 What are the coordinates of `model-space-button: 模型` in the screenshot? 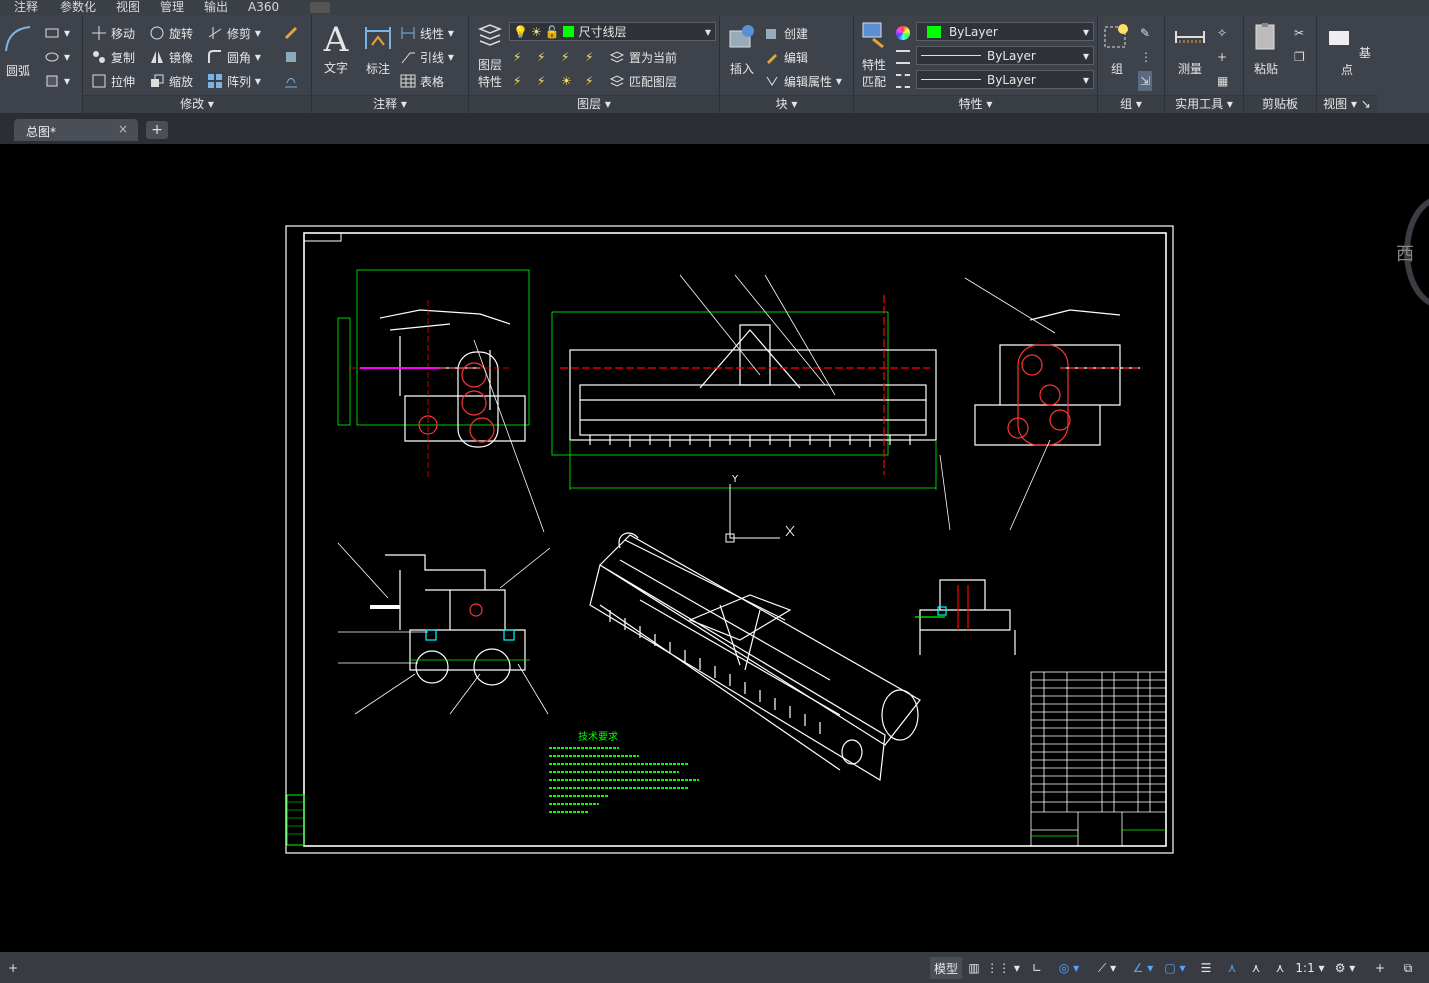 It's located at (946, 968).